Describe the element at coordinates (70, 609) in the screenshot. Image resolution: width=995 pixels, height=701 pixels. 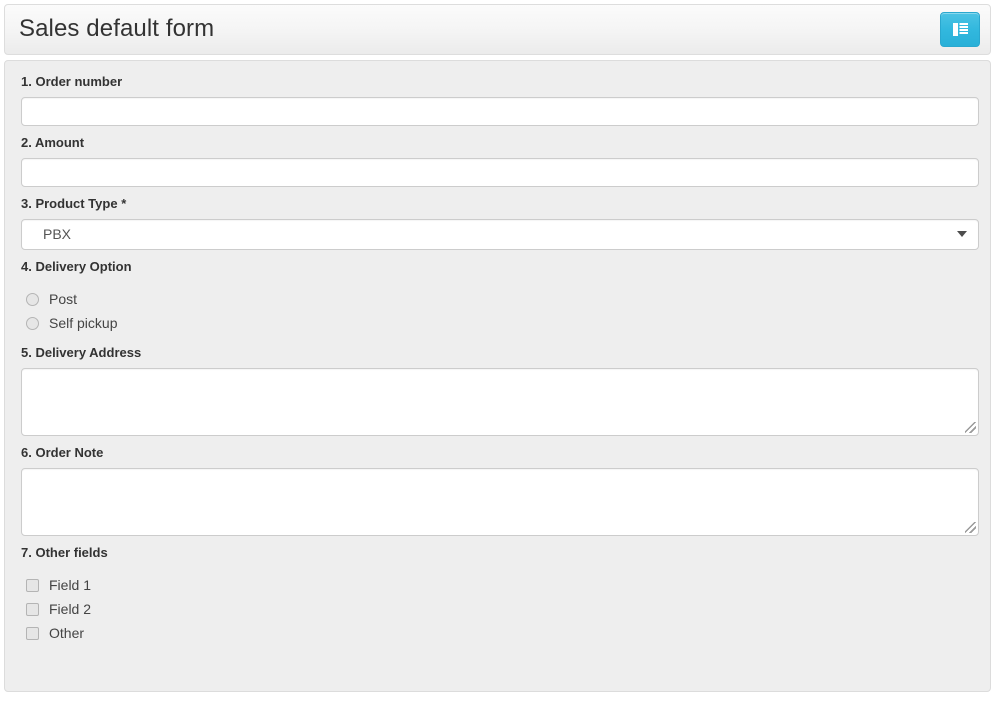
I see `checkbox-option-label: Field 2` at that location.